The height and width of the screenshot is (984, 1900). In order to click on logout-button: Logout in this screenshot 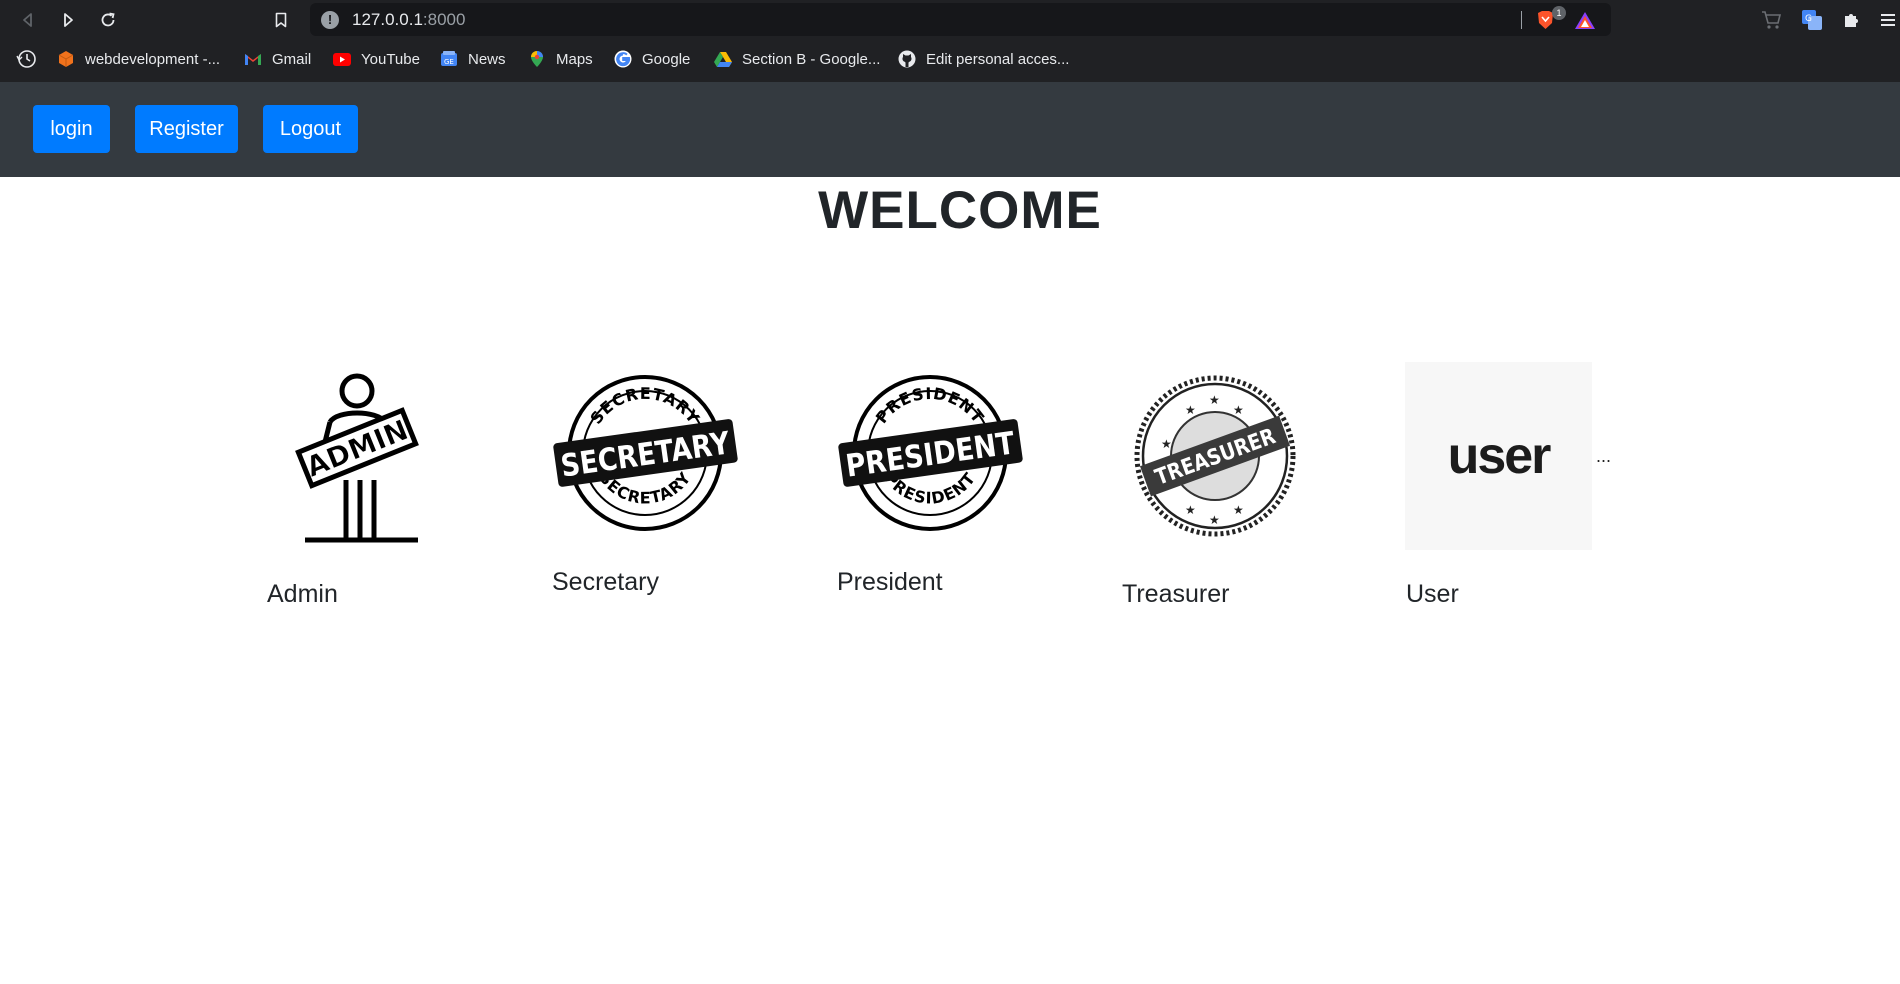, I will do `click(310, 129)`.